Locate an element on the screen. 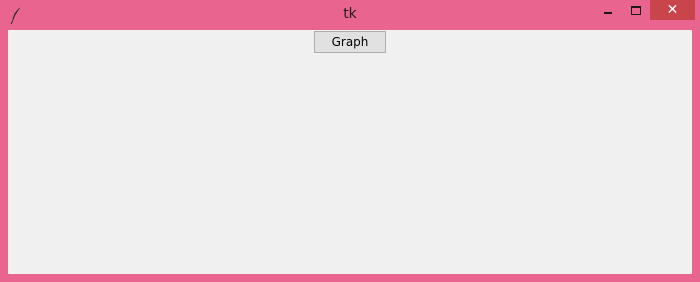 The height and width of the screenshot is (282, 700). maximize-button is located at coordinates (636, 10).